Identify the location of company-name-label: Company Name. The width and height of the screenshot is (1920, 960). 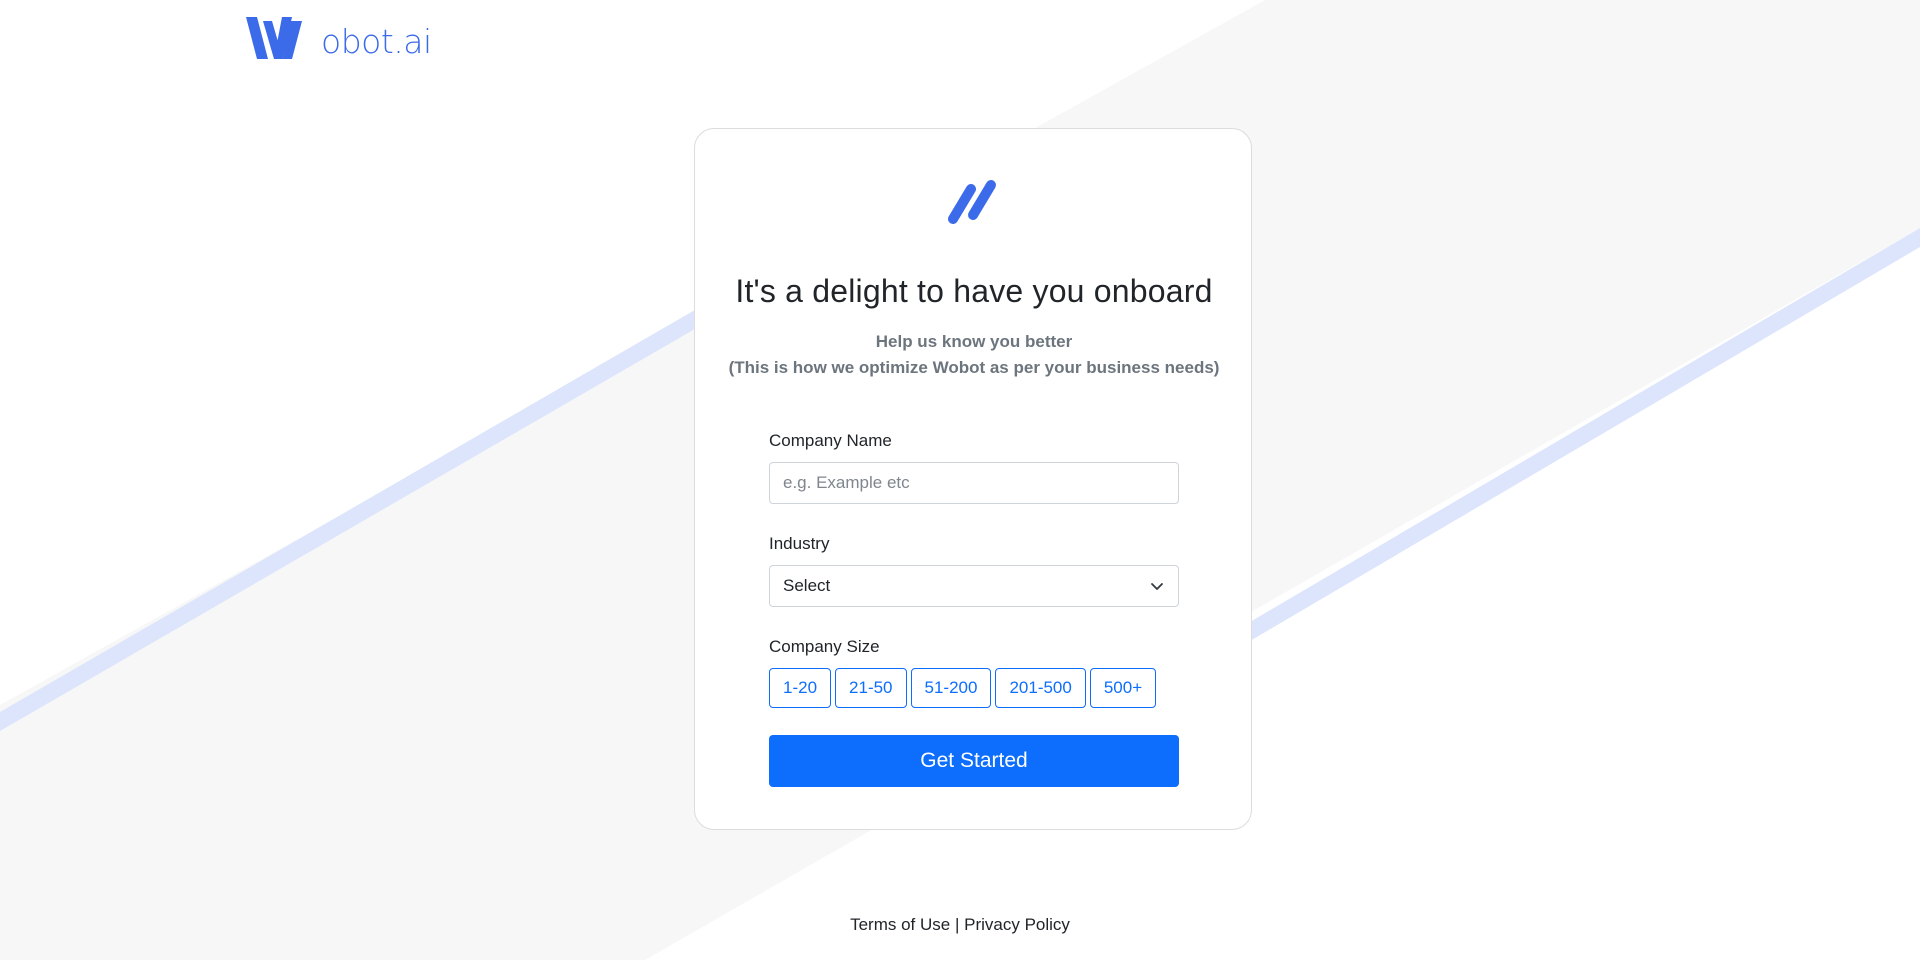
(830, 440).